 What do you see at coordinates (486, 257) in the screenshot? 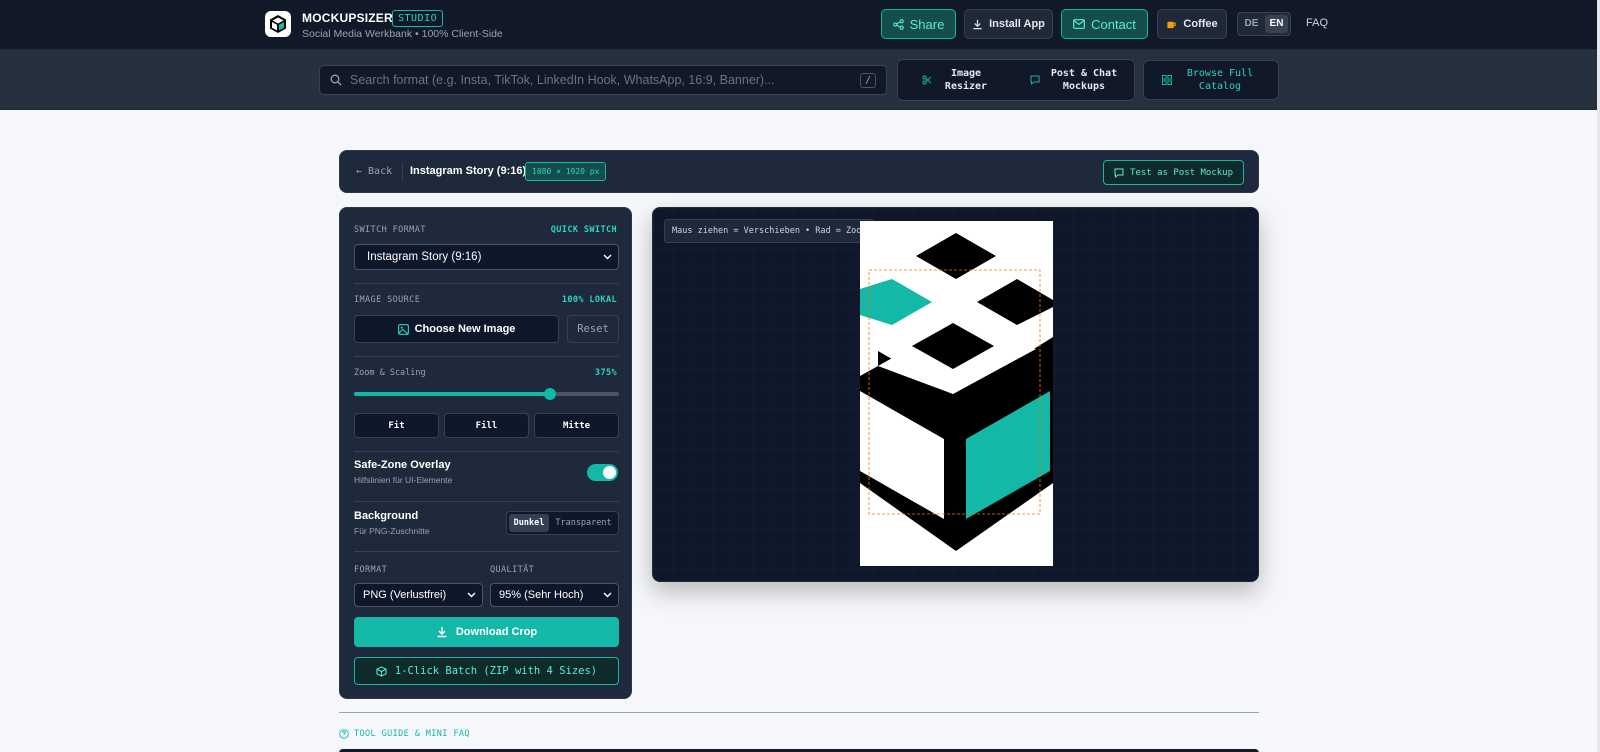
I see `format-select: Instagram Story (9:16)` at bounding box center [486, 257].